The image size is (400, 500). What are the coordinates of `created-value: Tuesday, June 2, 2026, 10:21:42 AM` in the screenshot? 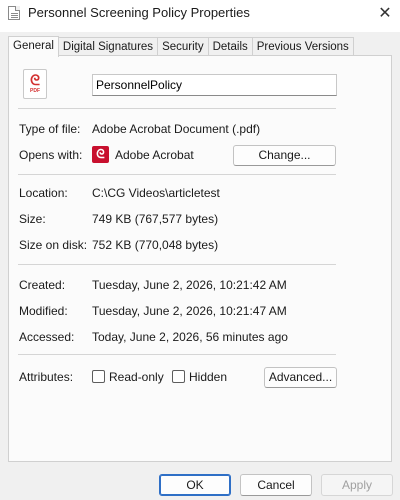 It's located at (189, 285).